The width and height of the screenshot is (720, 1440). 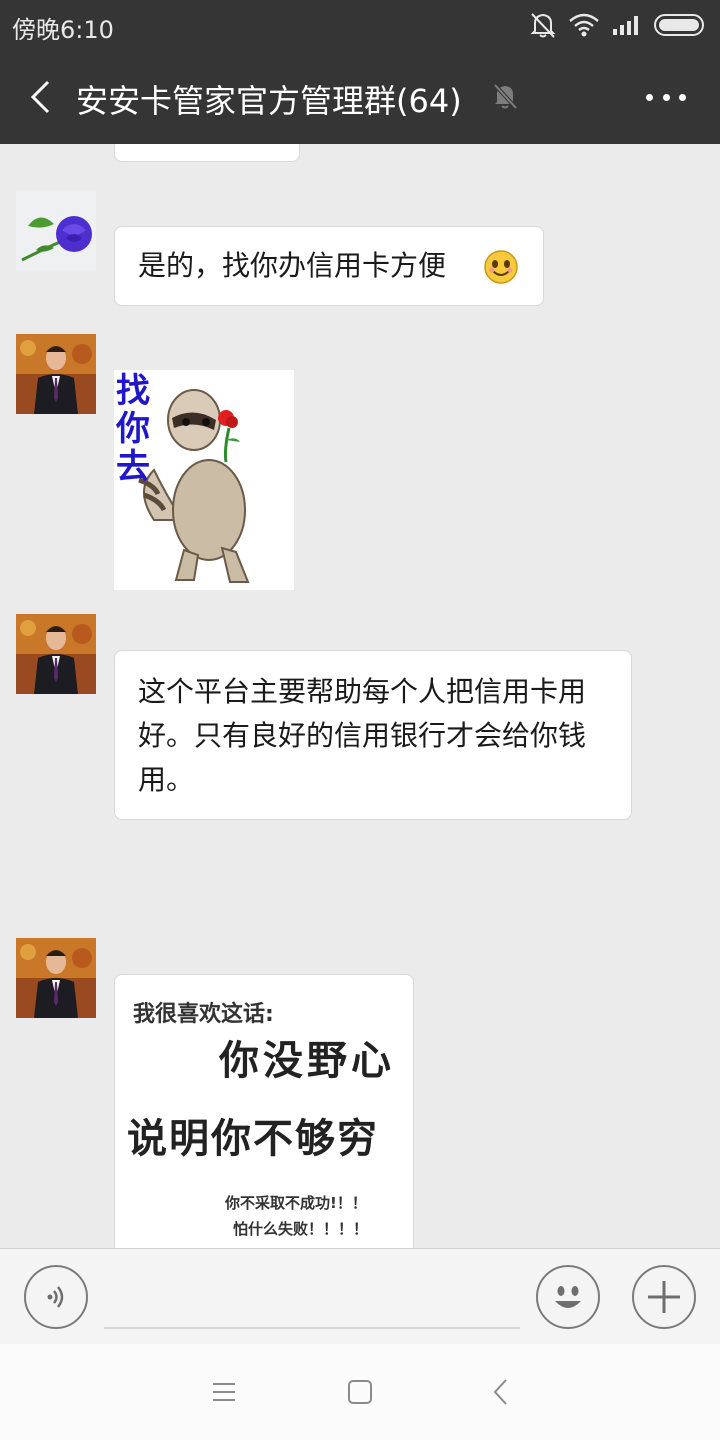 What do you see at coordinates (63, 30) in the screenshot?
I see `status-time: 傍晚6:10` at bounding box center [63, 30].